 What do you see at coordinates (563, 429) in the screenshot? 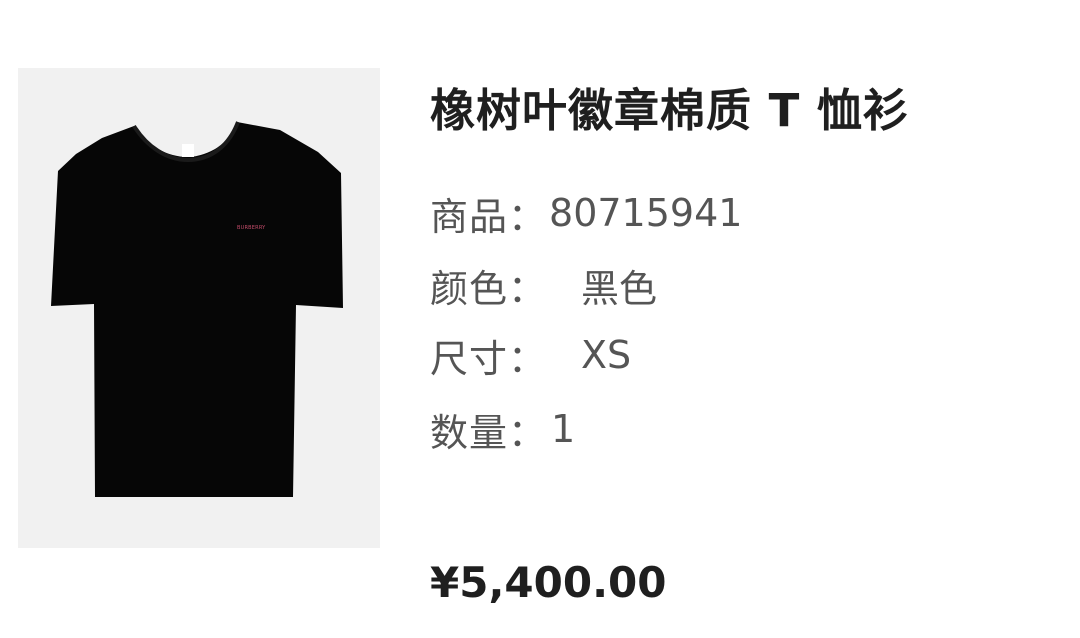
I see `quantity-value: 1` at bounding box center [563, 429].